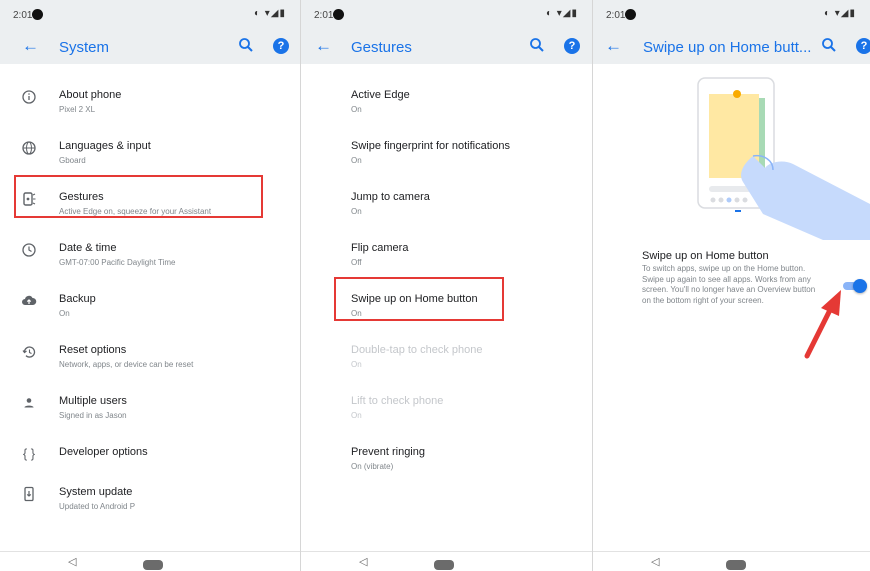 Image resolution: width=870 pixels, height=571 pixels. Describe the element at coordinates (29, 250) in the screenshot. I see `clock-icon` at that location.